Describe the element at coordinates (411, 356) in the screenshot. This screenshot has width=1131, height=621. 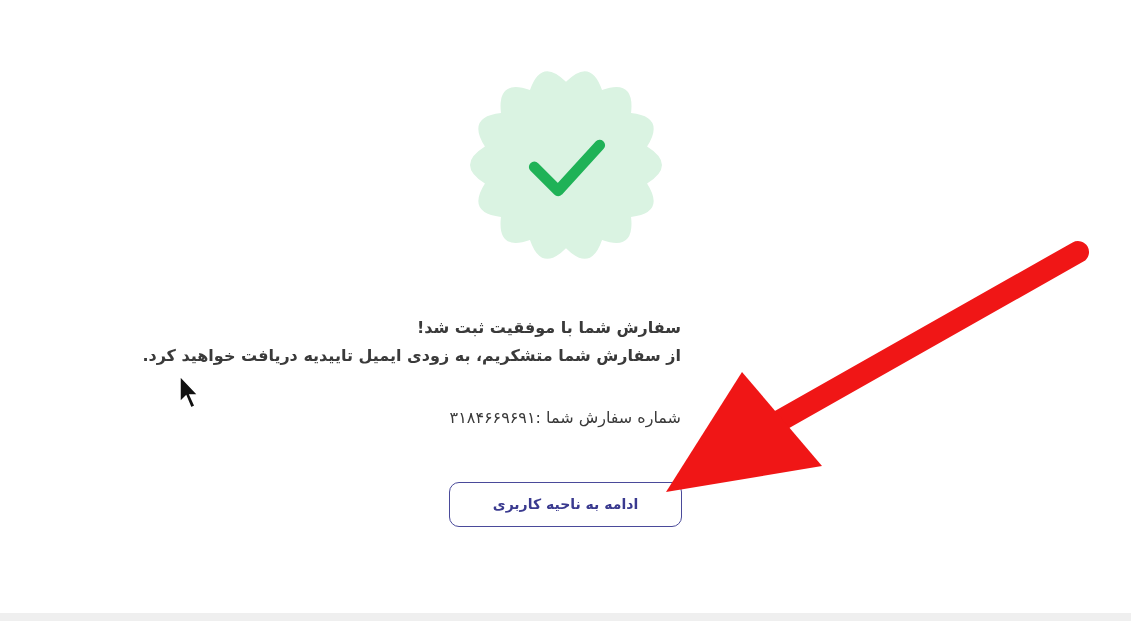
I see `success-message: از سفارش شما متشکریم، به زودی ایمیل تاییدیه دریافت خواهید کرد.` at that location.